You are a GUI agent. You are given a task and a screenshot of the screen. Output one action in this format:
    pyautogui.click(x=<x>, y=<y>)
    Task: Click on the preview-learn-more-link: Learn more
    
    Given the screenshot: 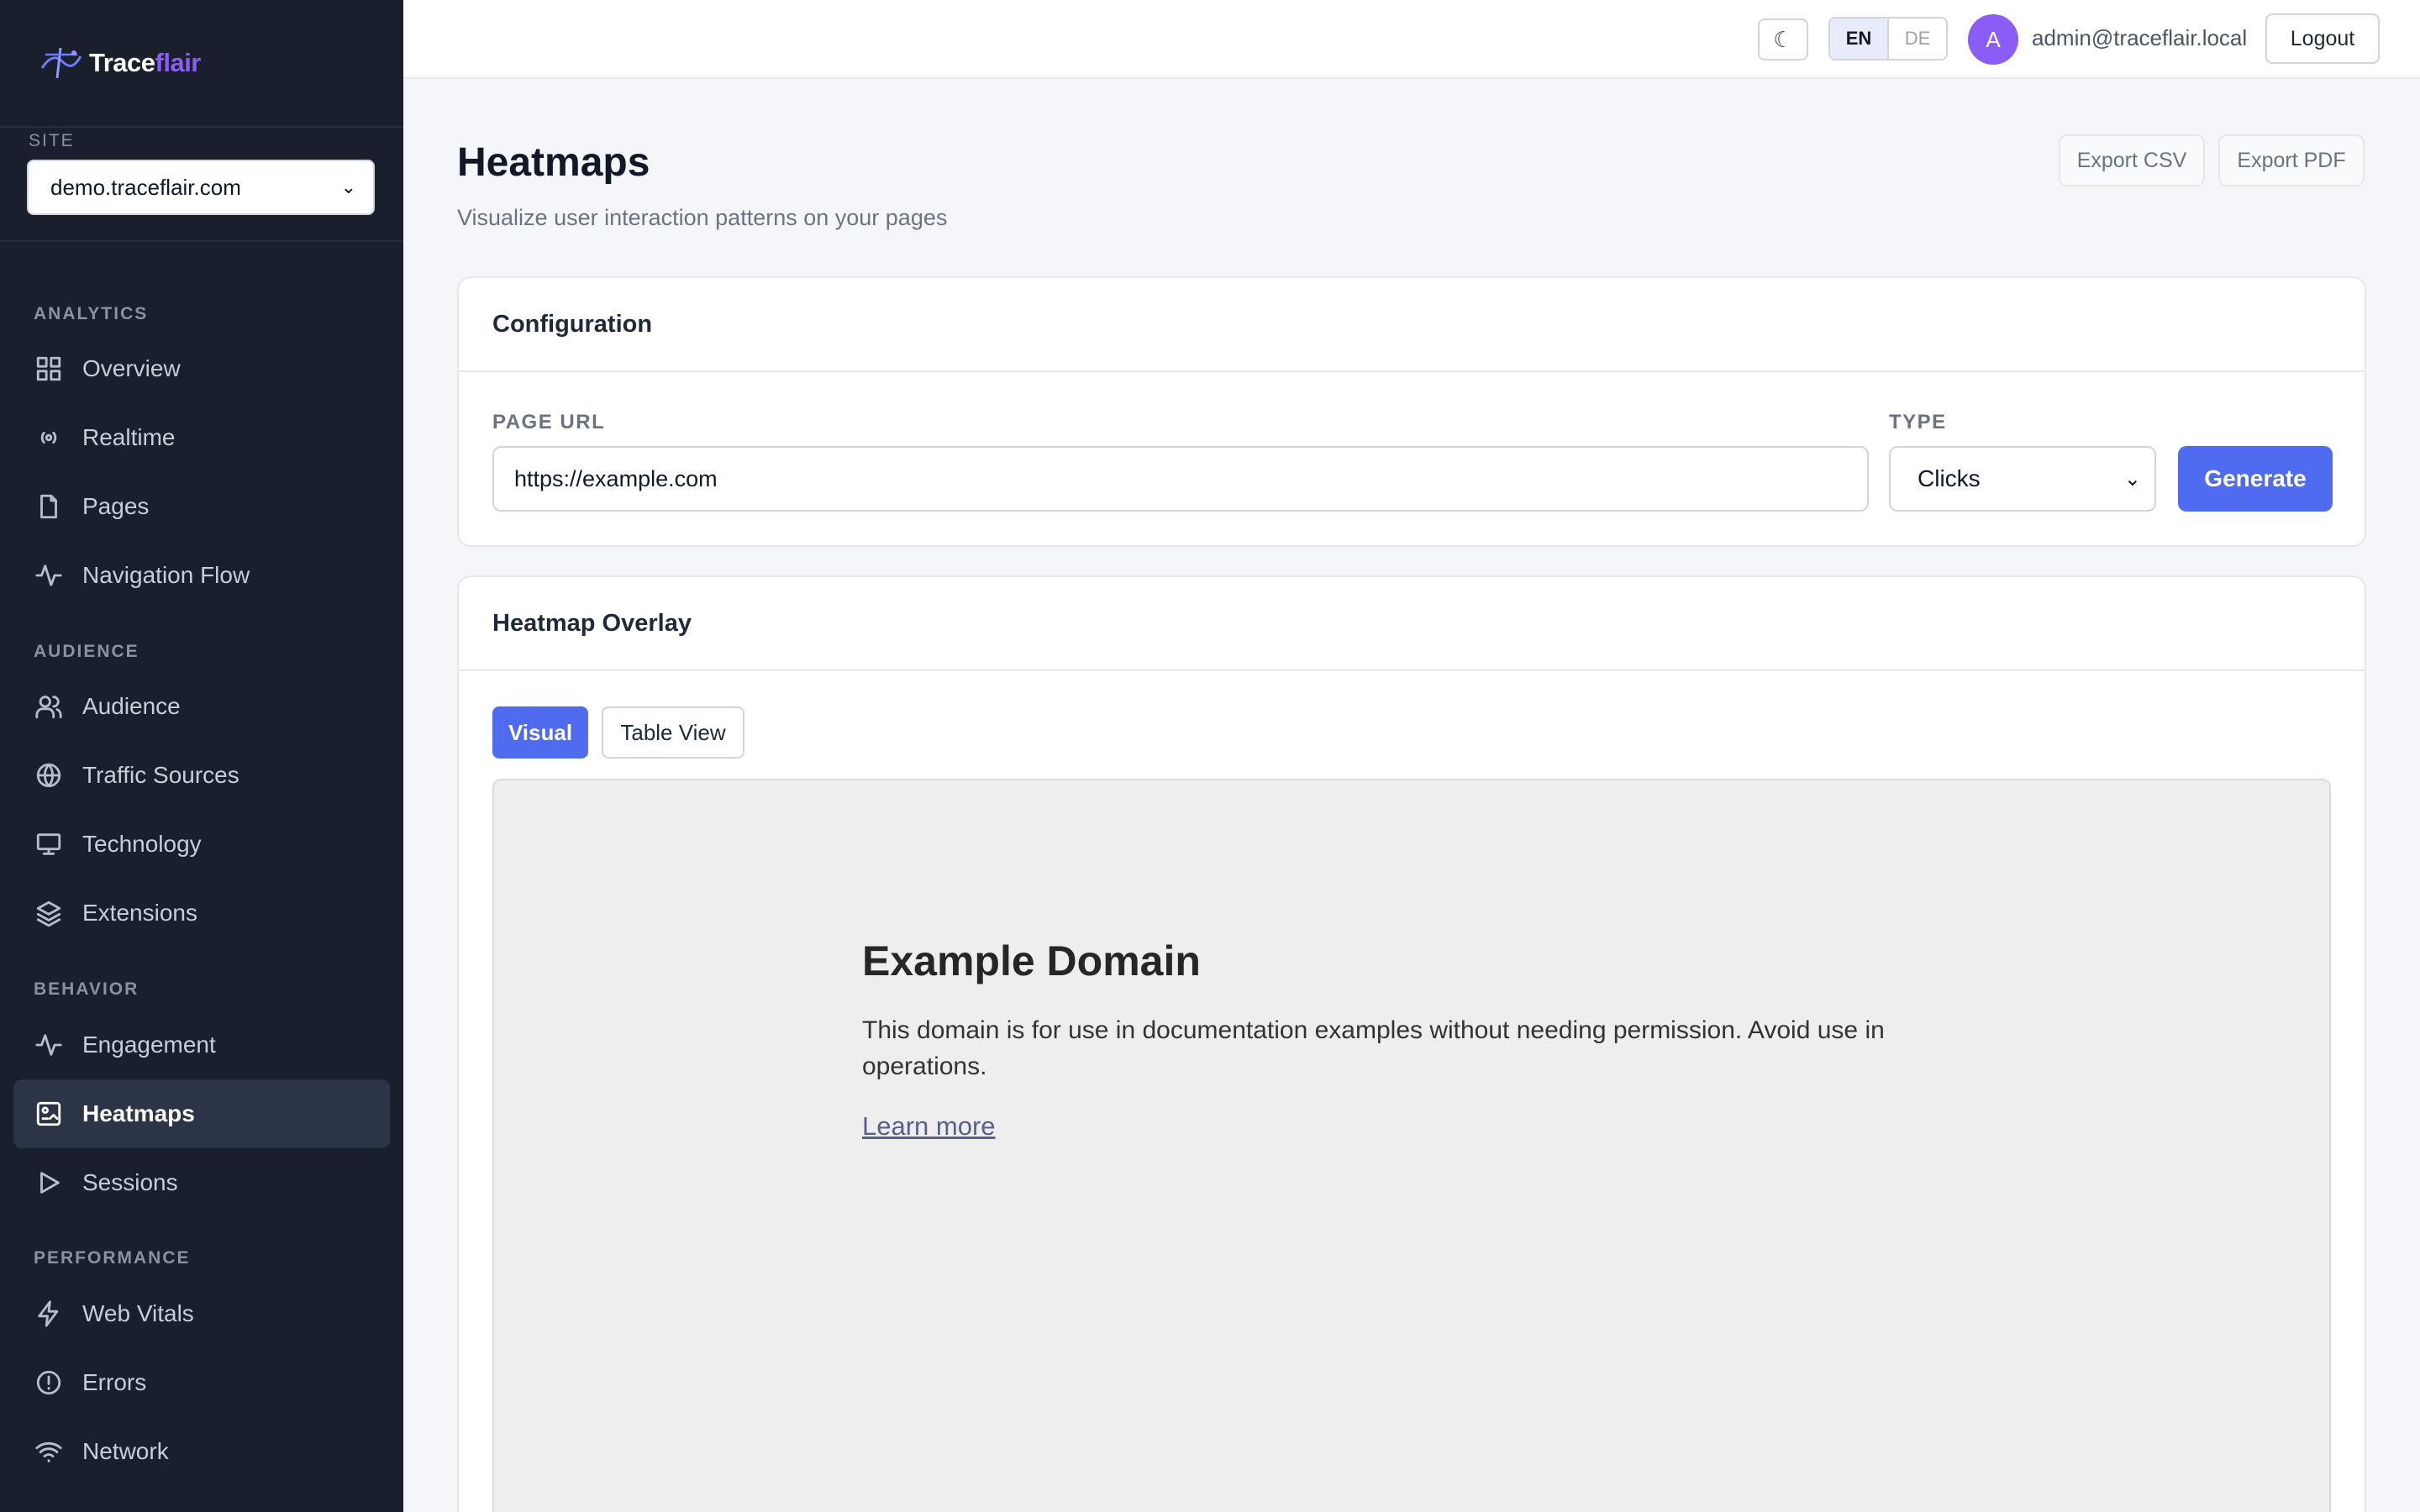 What is the action you would take?
    pyautogui.click(x=929, y=1126)
    